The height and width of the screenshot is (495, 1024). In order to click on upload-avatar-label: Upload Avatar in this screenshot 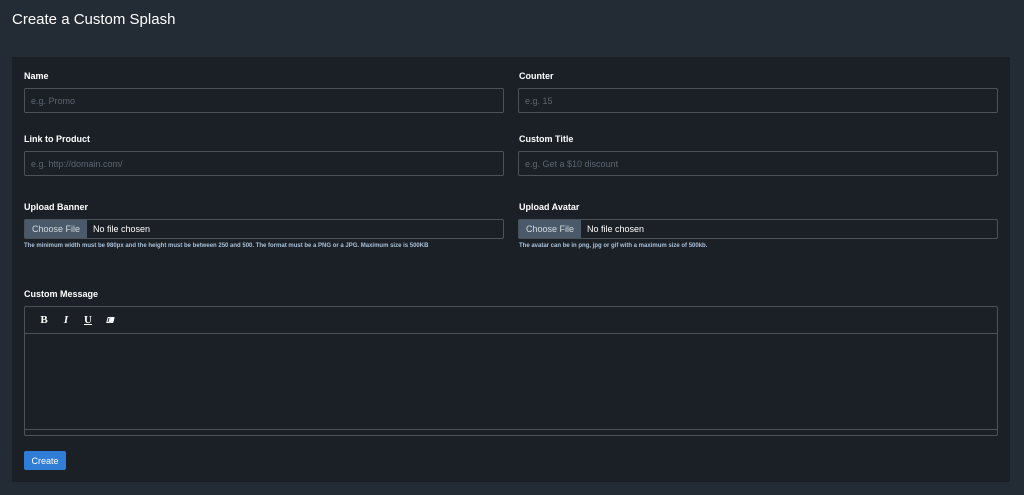, I will do `click(549, 207)`.